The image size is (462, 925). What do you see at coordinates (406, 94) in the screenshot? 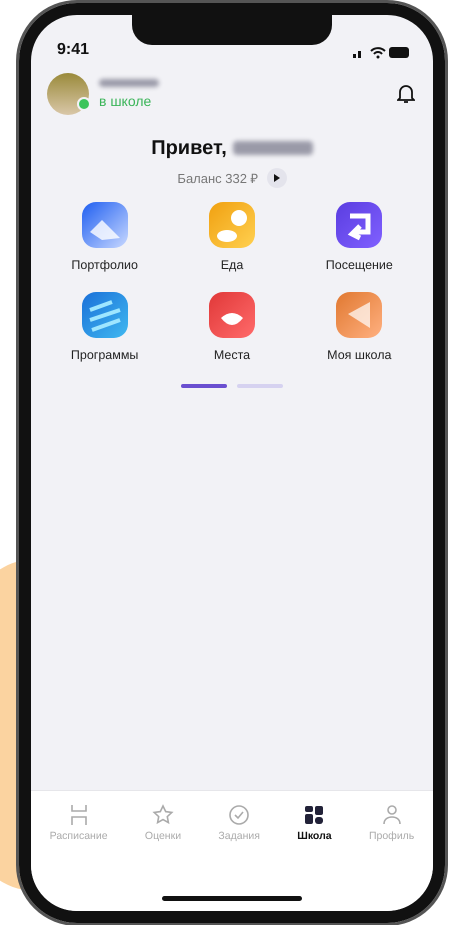
I see `bell-icon` at bounding box center [406, 94].